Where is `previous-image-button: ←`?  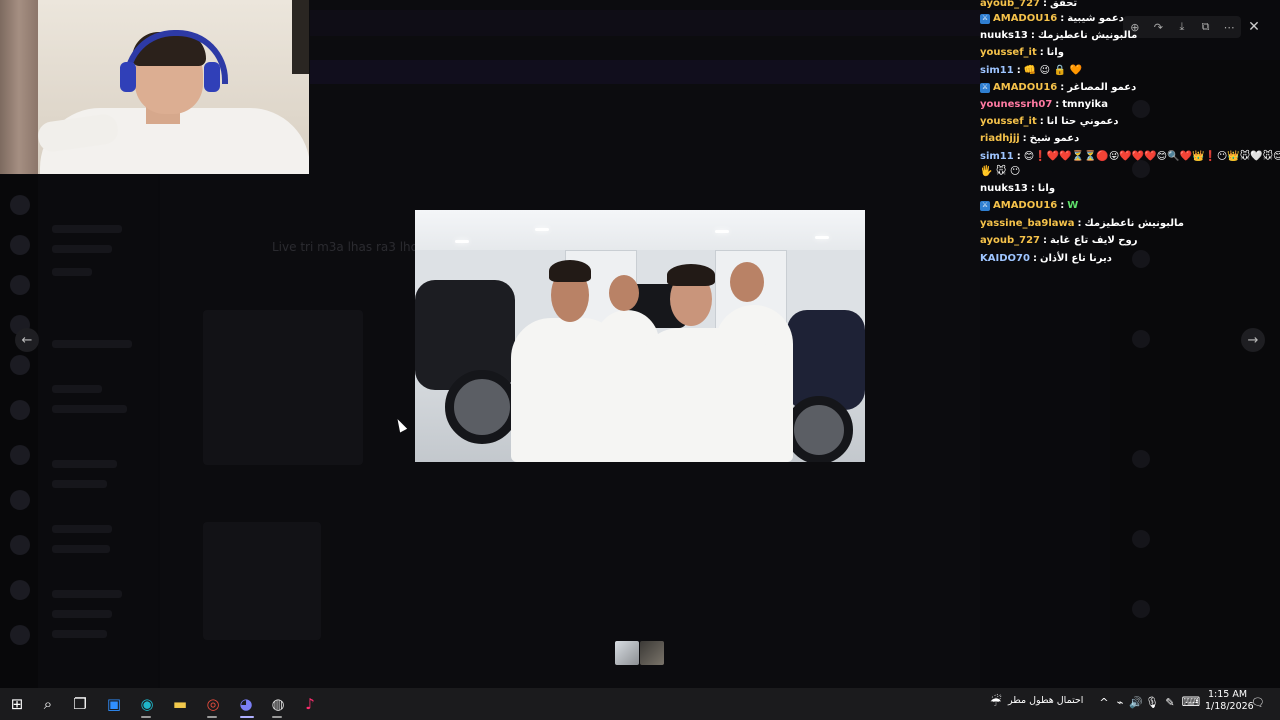 previous-image-button: ← is located at coordinates (27, 340).